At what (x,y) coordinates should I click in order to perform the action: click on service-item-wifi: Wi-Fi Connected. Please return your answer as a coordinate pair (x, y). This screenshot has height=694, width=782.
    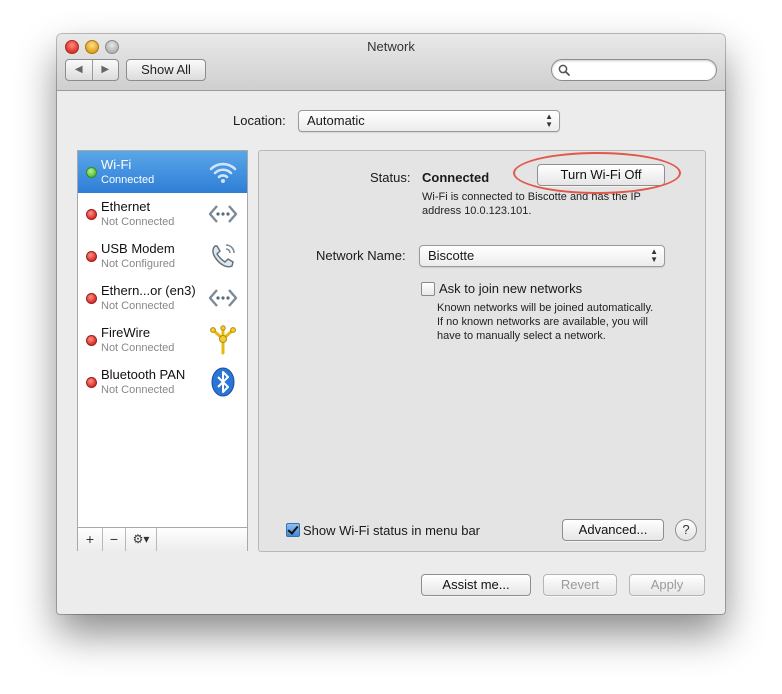
    Looking at the image, I should click on (162, 172).